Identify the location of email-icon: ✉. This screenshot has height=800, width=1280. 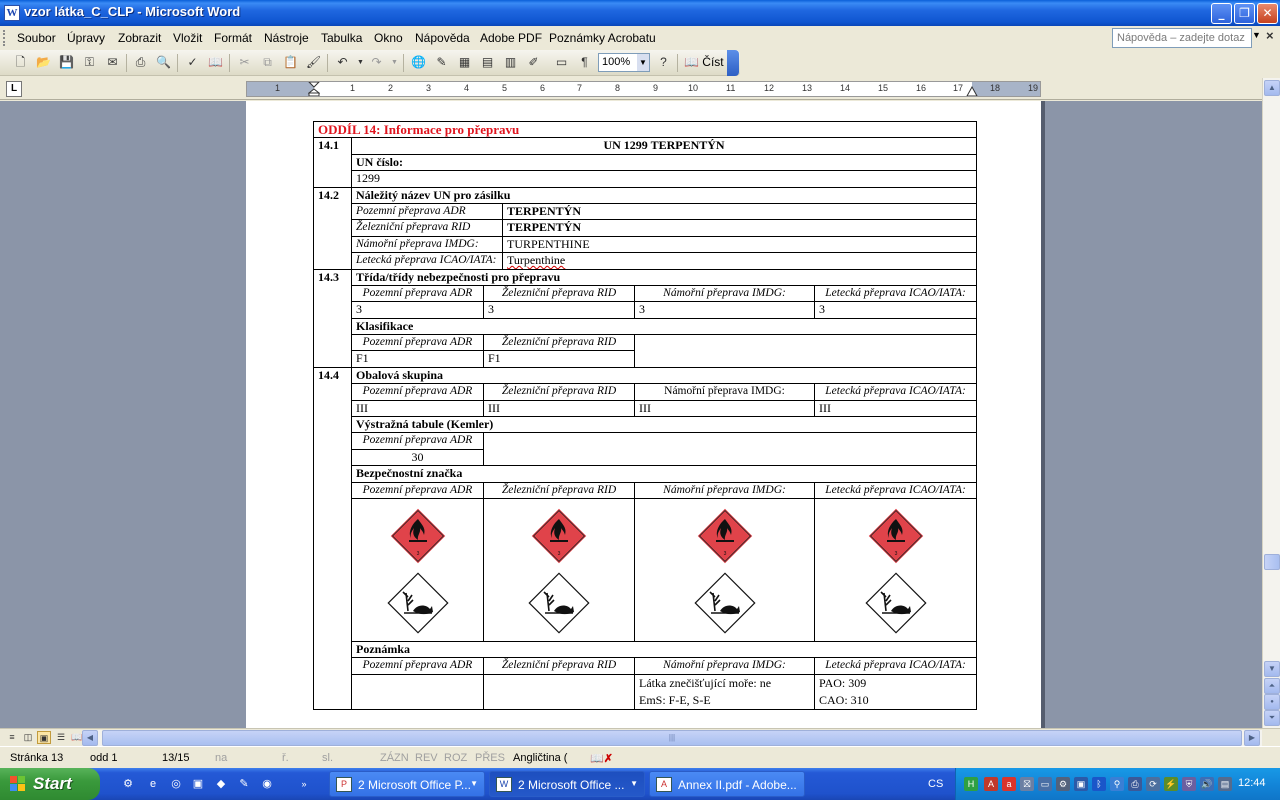
(112, 62).